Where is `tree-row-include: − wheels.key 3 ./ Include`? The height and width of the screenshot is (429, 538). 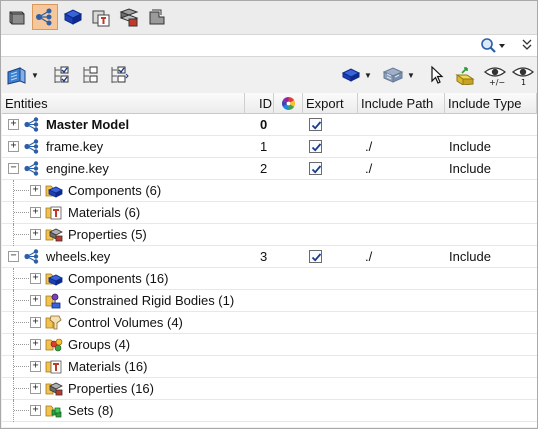 tree-row-include: − wheels.key 3 ./ Include is located at coordinates (269, 257).